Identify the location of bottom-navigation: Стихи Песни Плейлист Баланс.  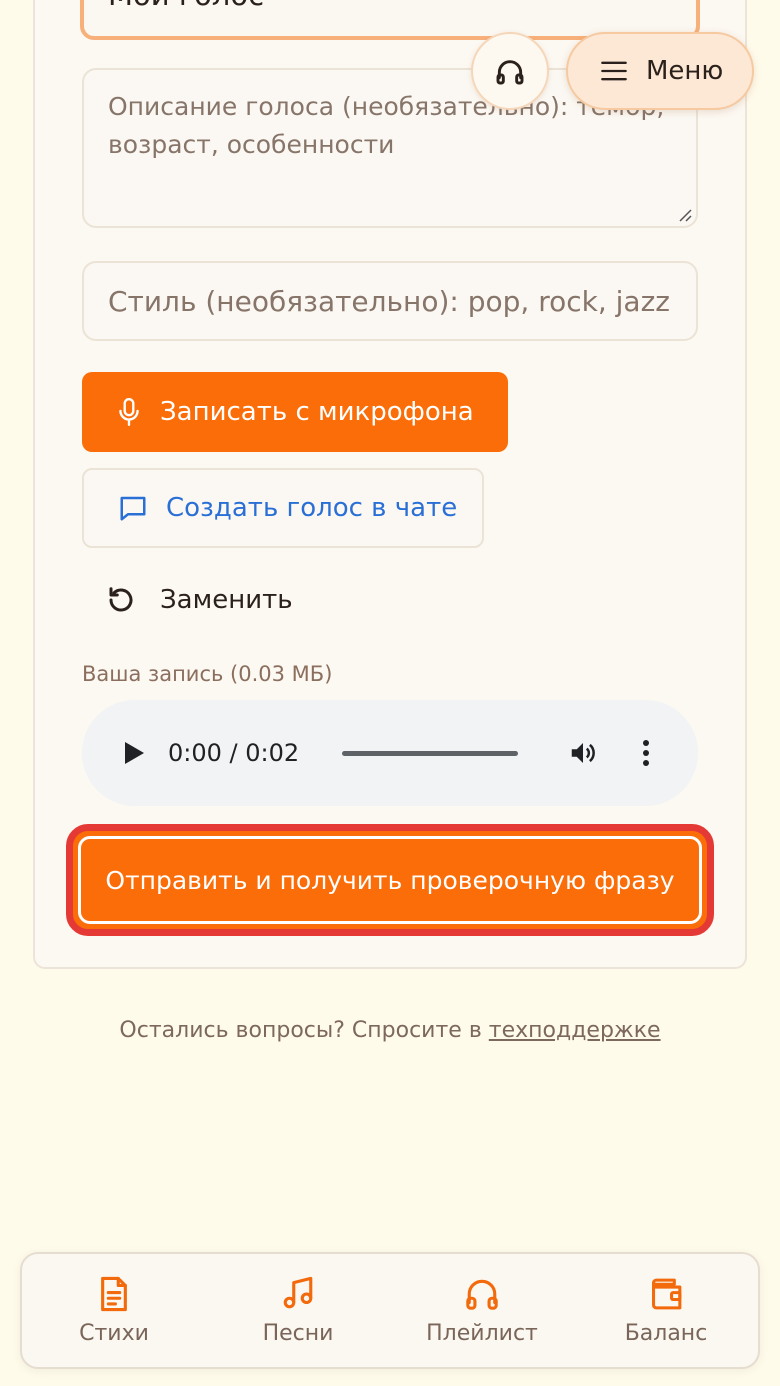
(390, 1310).